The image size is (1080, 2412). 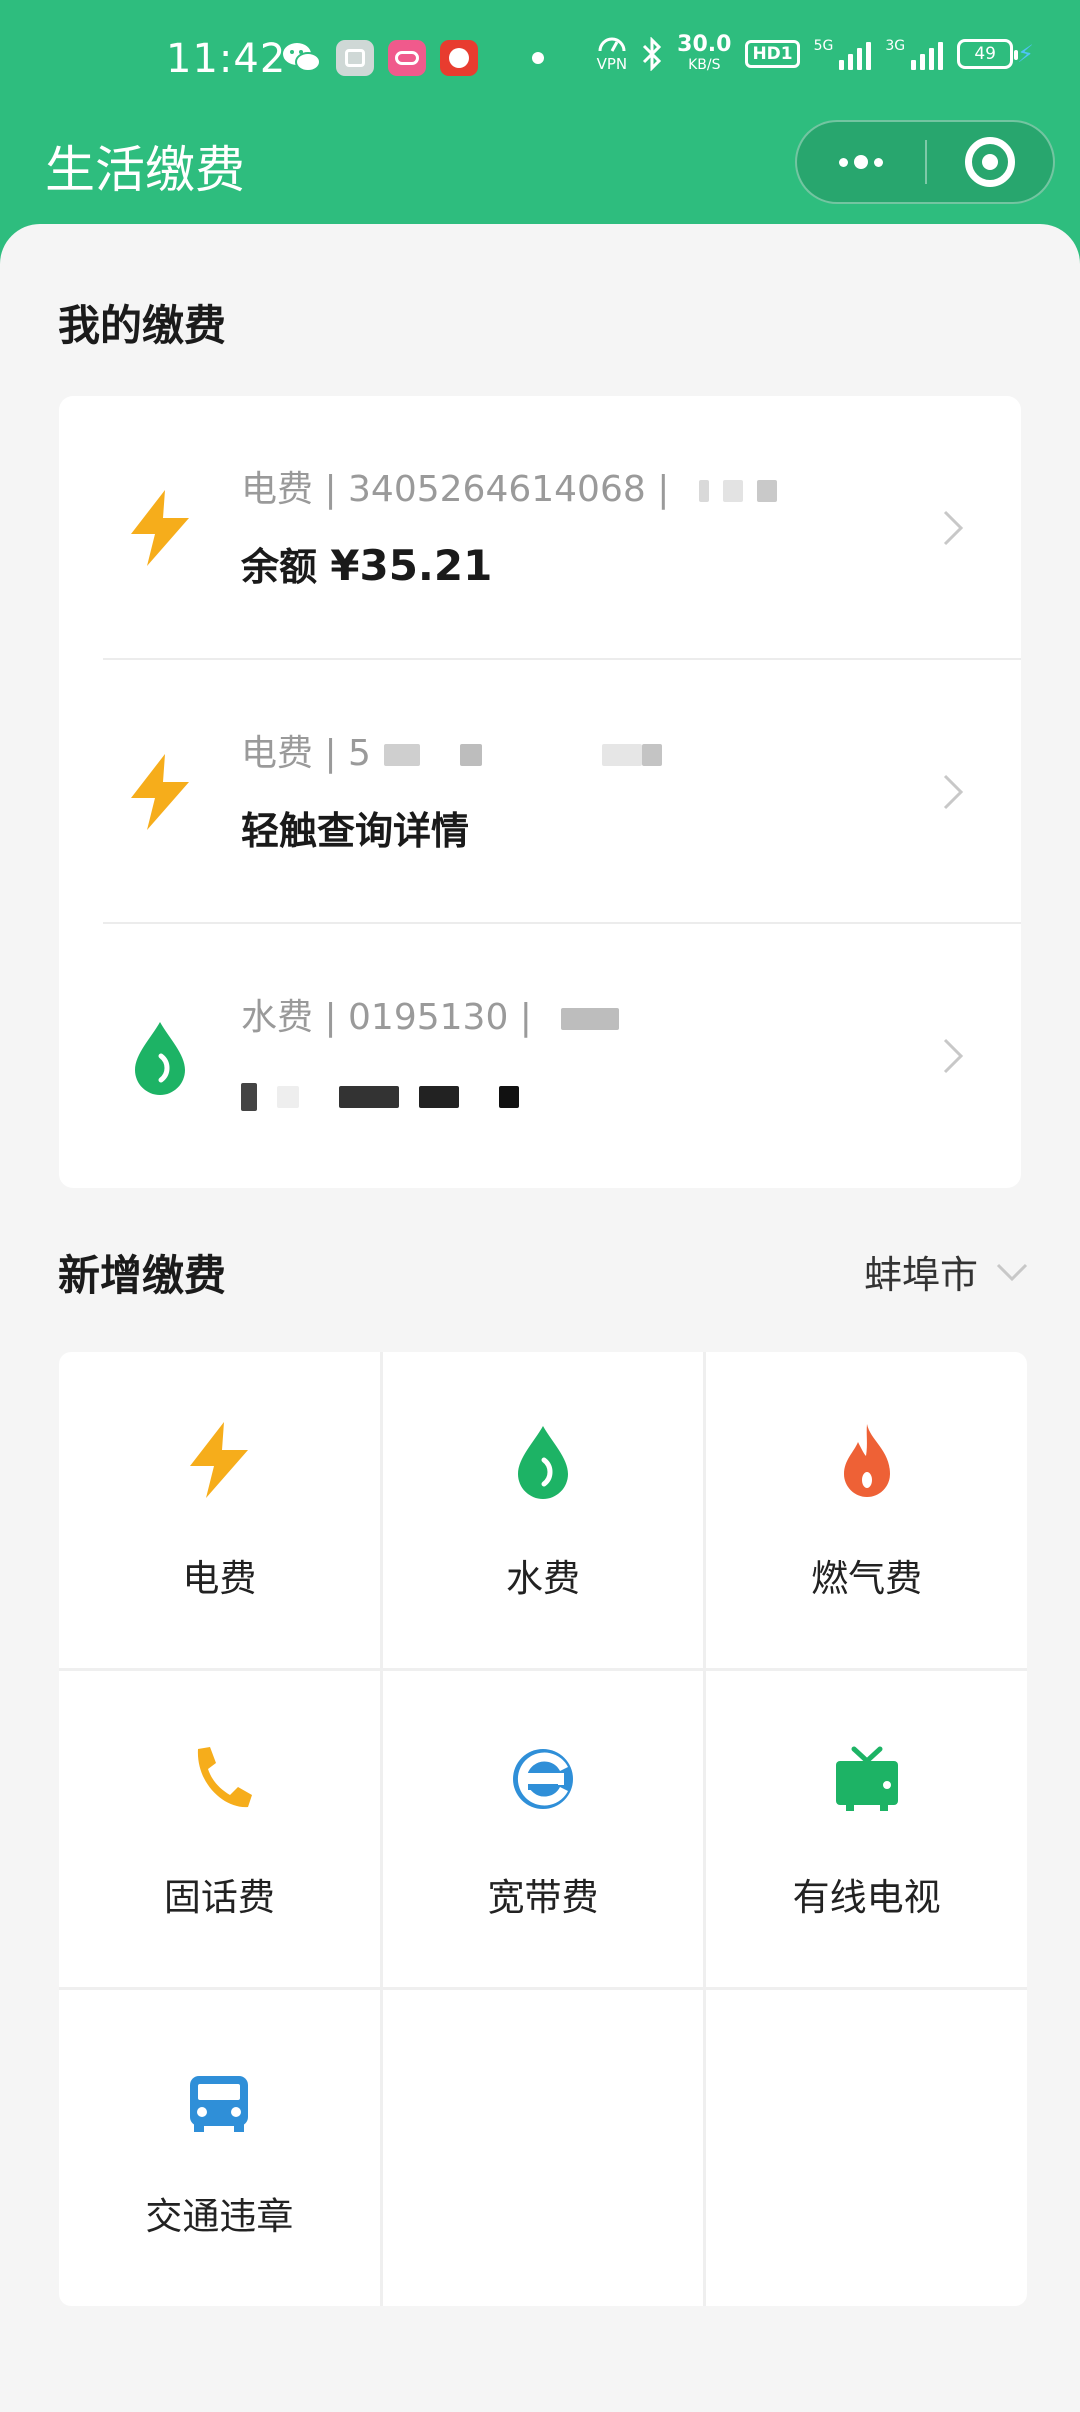 I want to click on car-icon, so click(x=219, y=2104).